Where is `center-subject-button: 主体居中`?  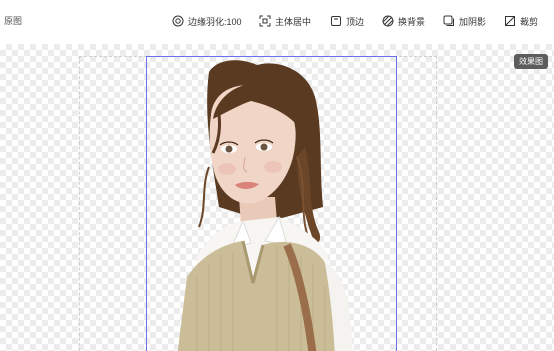
center-subject-button: 主体居中 is located at coordinates (285, 21).